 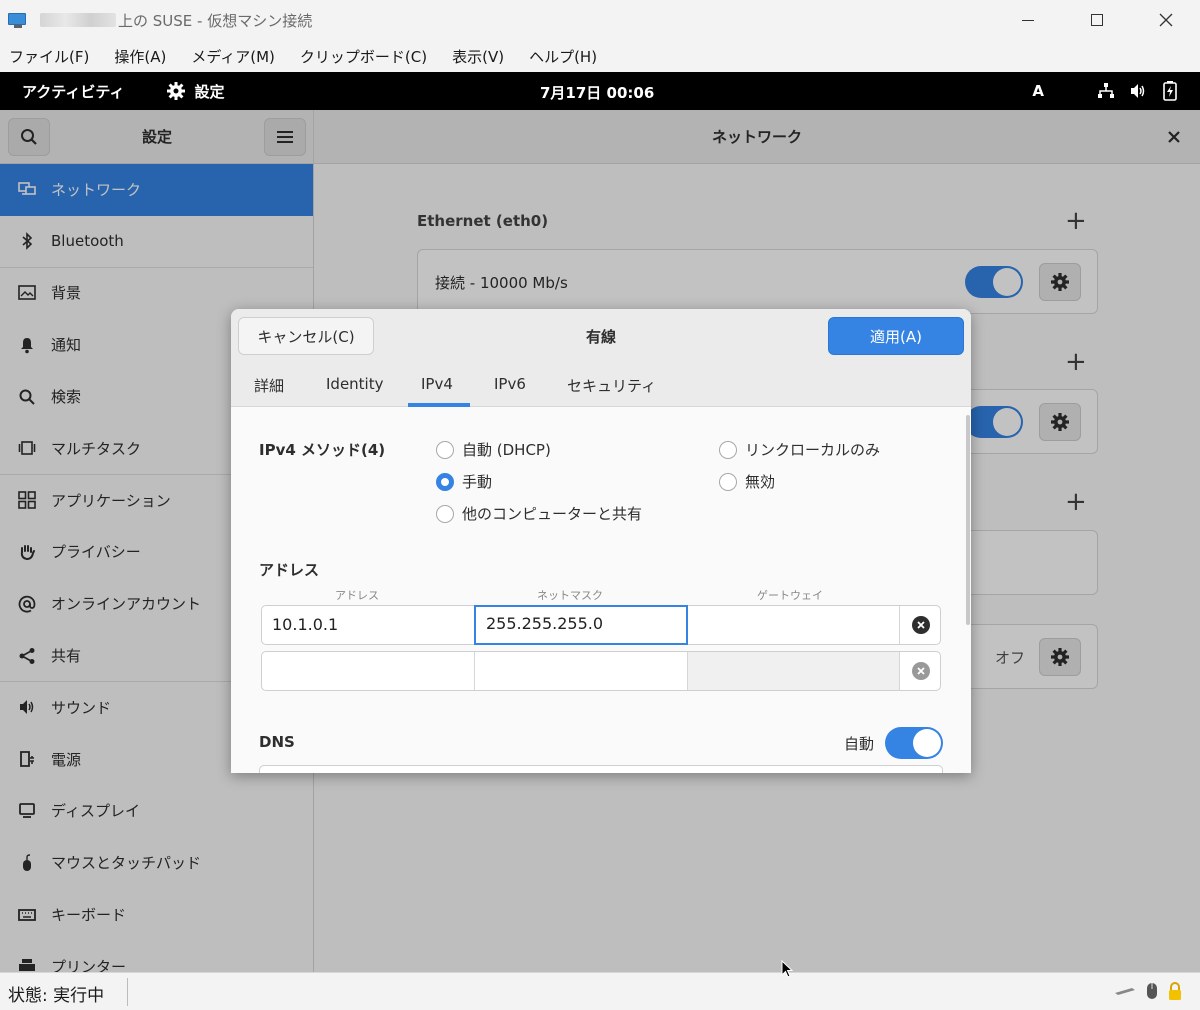 What do you see at coordinates (176, 91) in the screenshot?
I see `gear-icon` at bounding box center [176, 91].